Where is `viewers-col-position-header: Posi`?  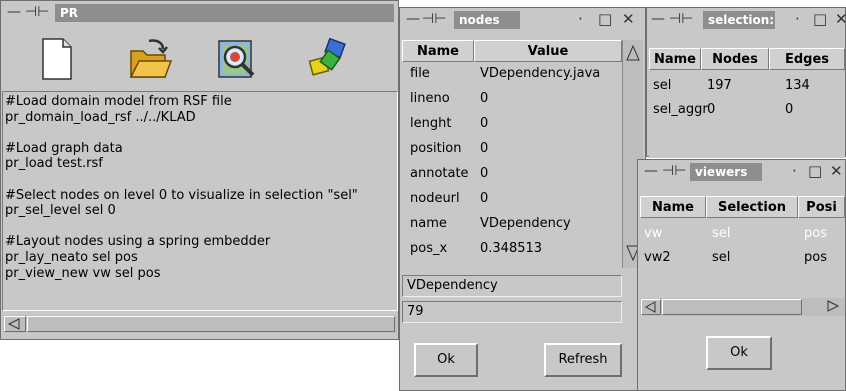
viewers-col-position-header: Posi is located at coordinates (821, 207).